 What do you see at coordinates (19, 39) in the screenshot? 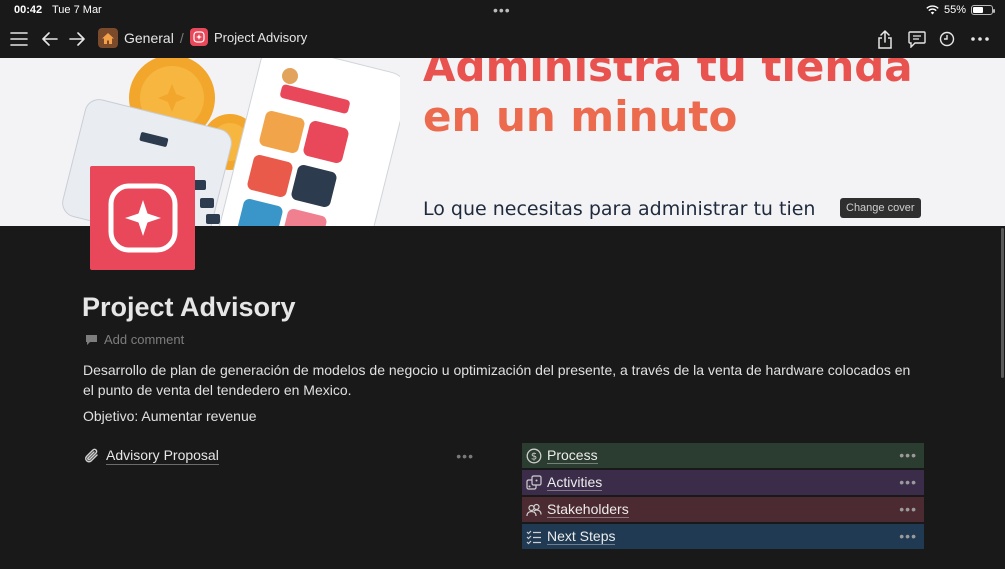
I see `menu-icon` at bounding box center [19, 39].